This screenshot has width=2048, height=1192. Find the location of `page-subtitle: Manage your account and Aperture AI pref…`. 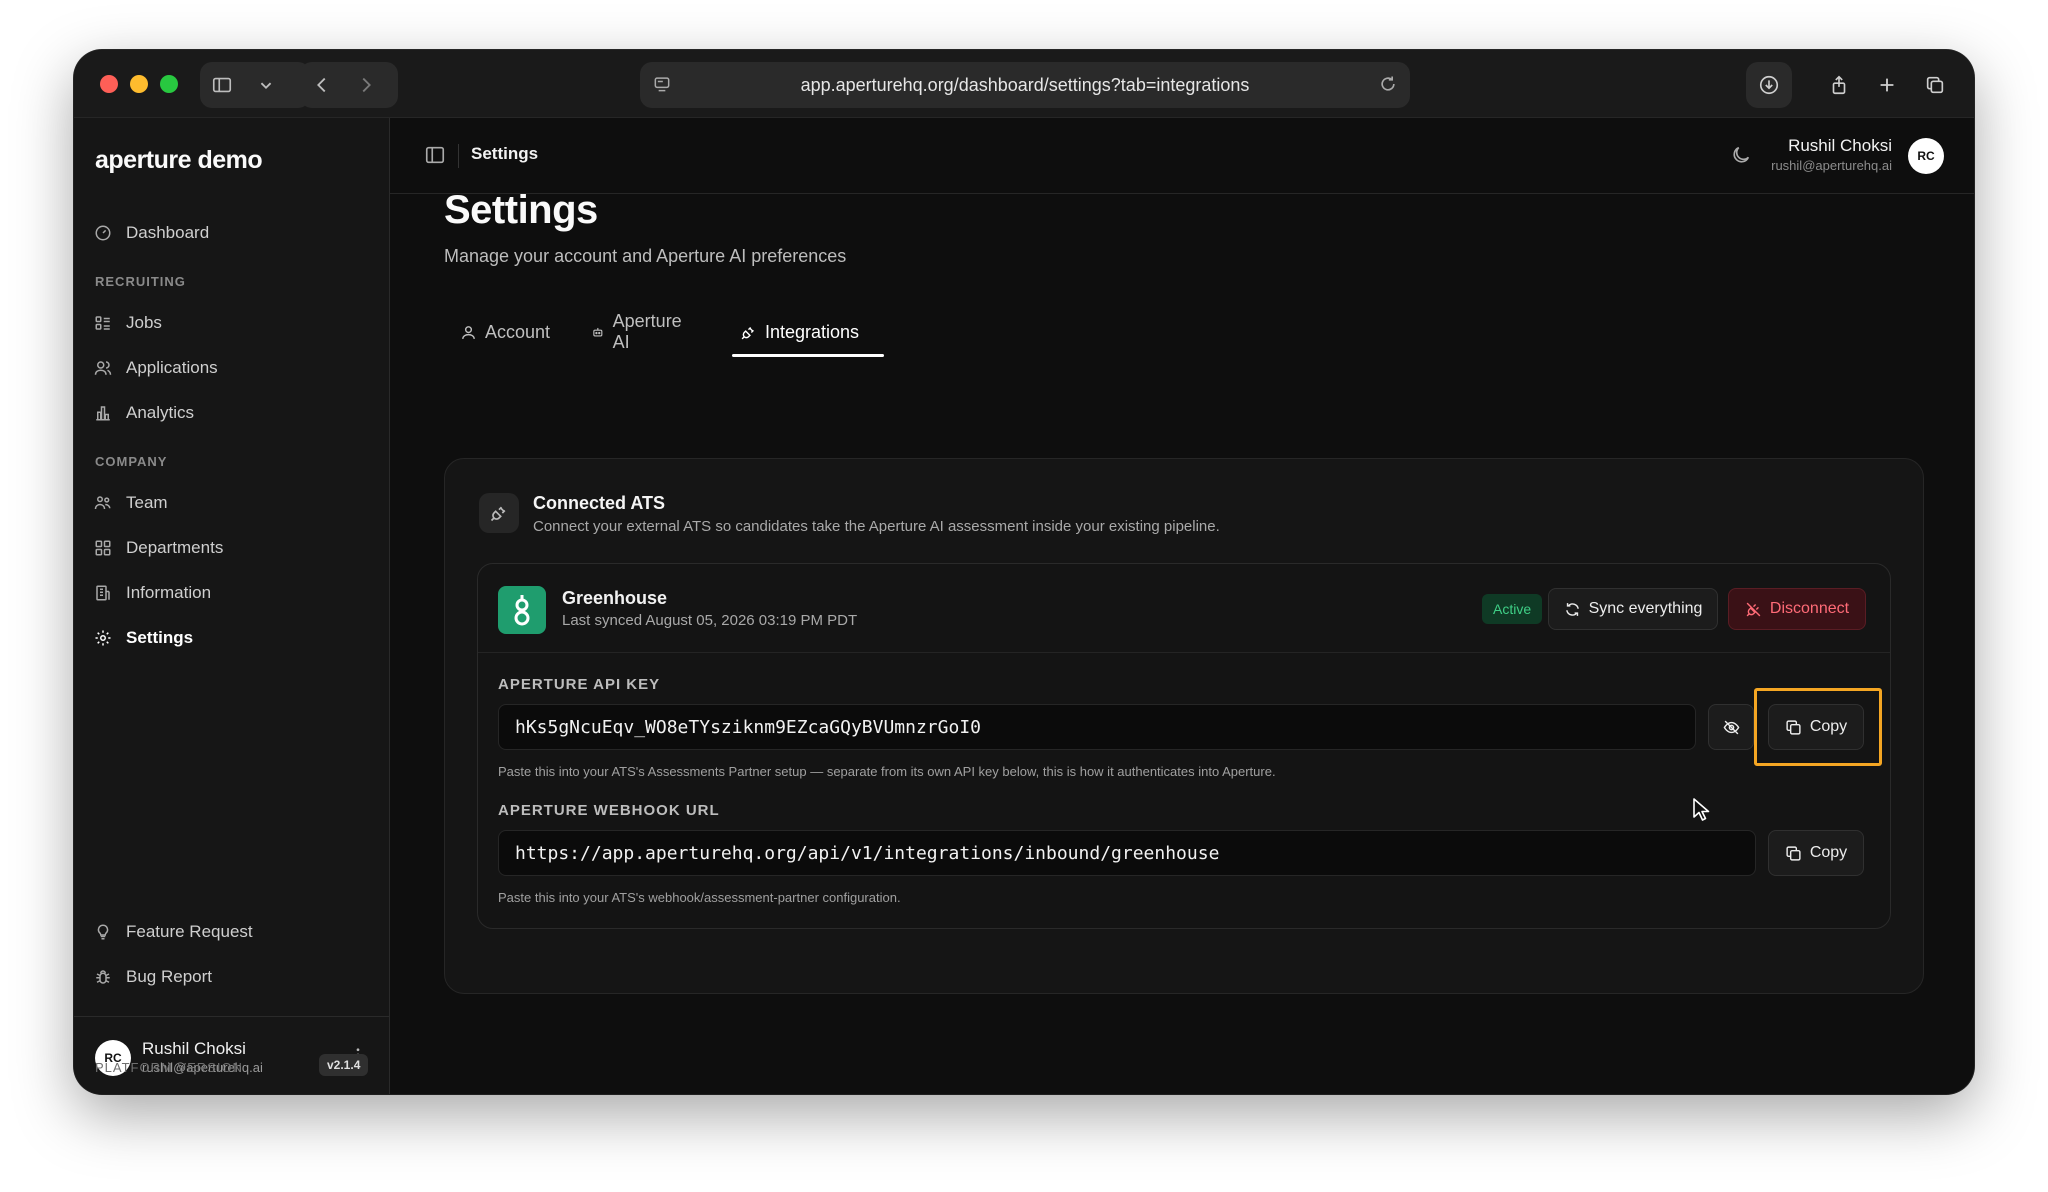

page-subtitle: Manage your account and Aperture AI pref… is located at coordinates (645, 256).